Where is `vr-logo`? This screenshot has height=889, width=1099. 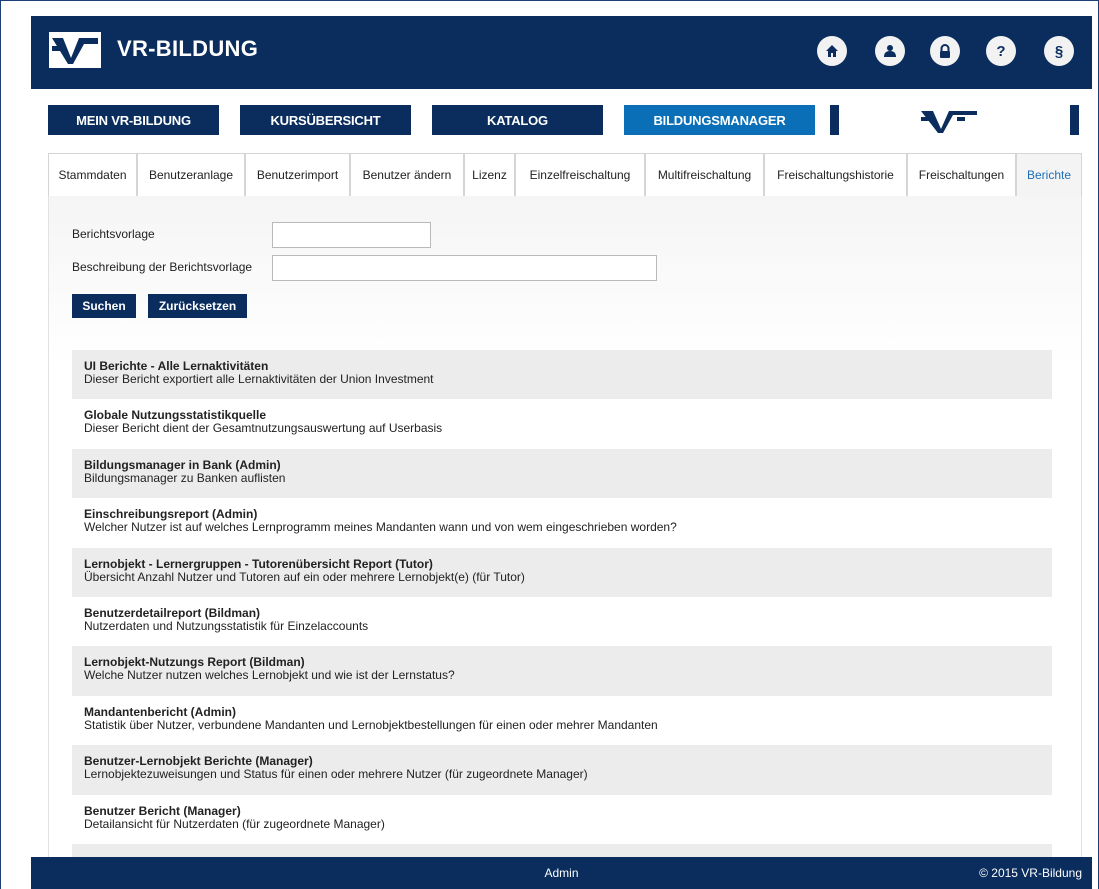 vr-logo is located at coordinates (75, 50).